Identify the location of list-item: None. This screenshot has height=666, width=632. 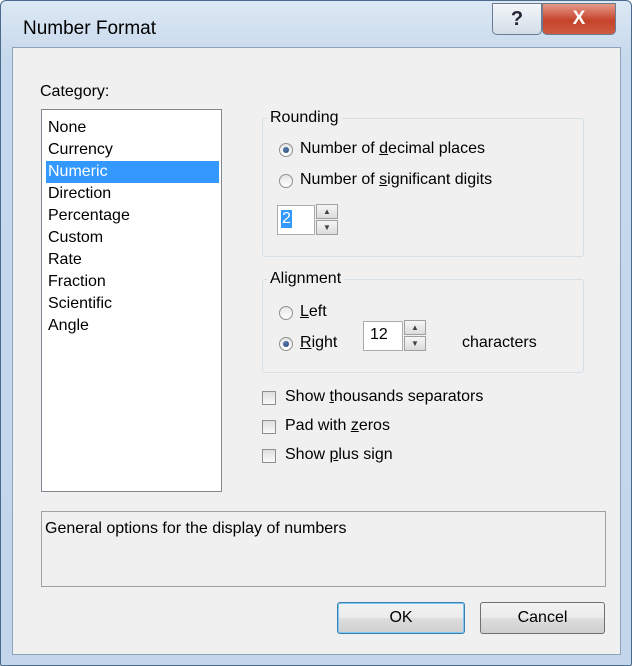
(132, 128).